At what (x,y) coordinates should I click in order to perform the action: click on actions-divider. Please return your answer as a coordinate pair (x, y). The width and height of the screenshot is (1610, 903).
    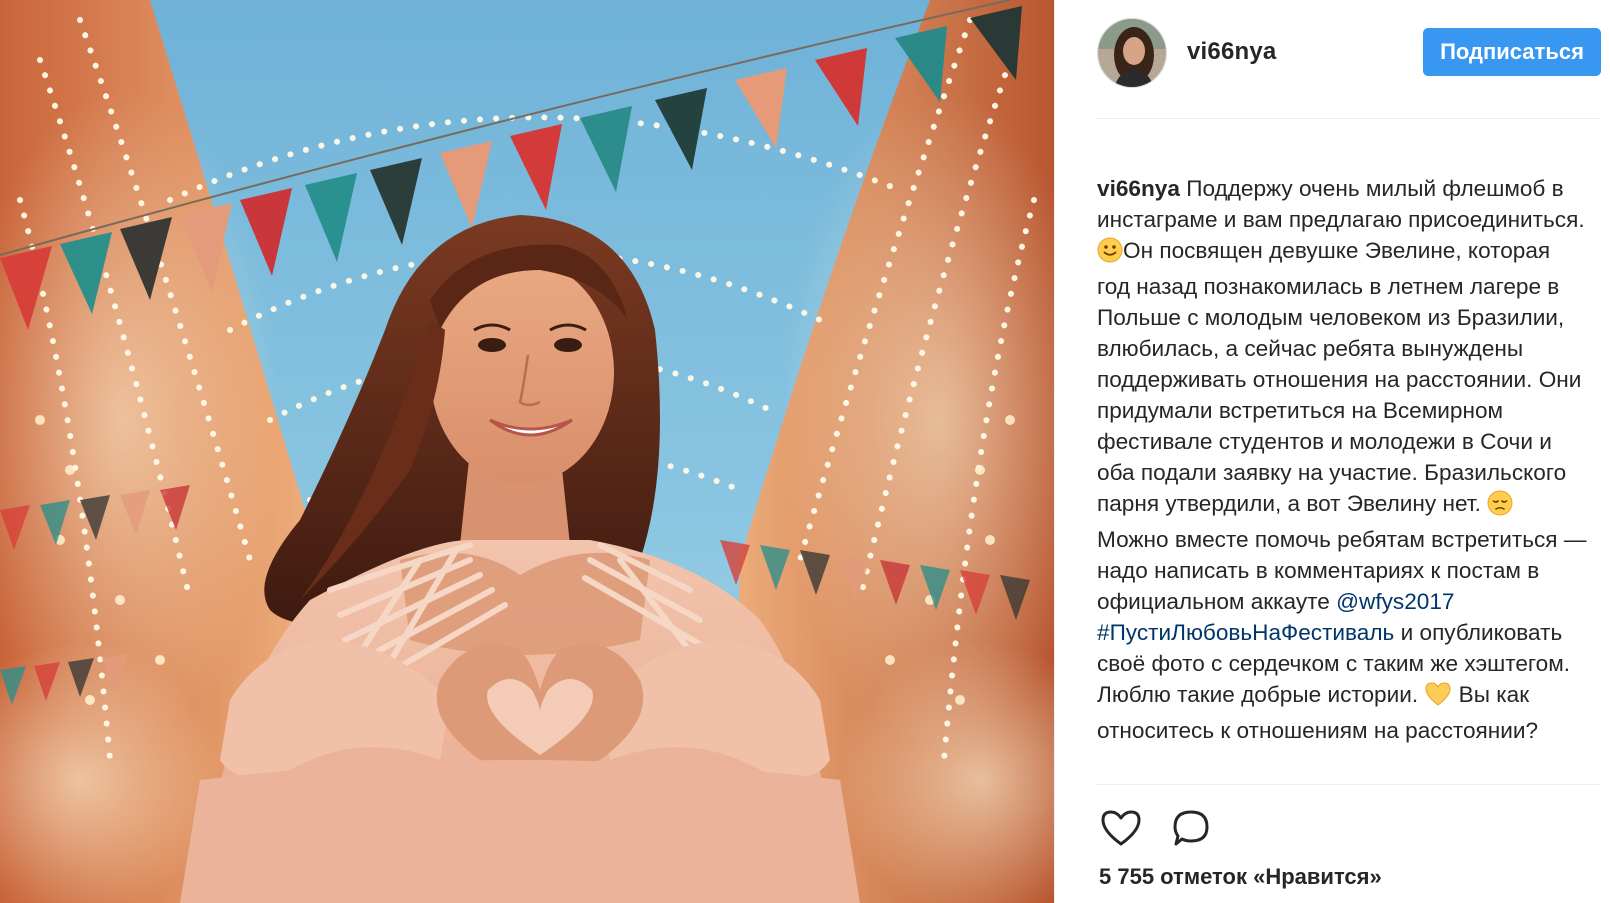
    Looking at the image, I should click on (1347, 784).